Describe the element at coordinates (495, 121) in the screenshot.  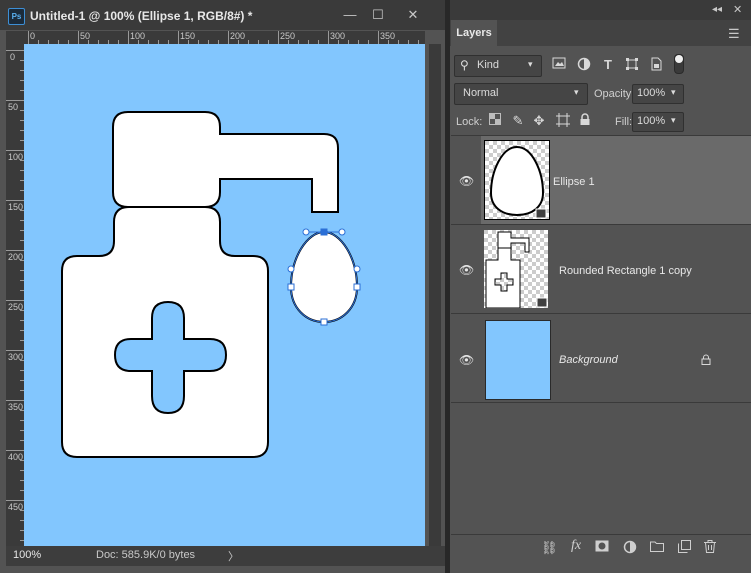
I see `lock-transparent-icon` at that location.